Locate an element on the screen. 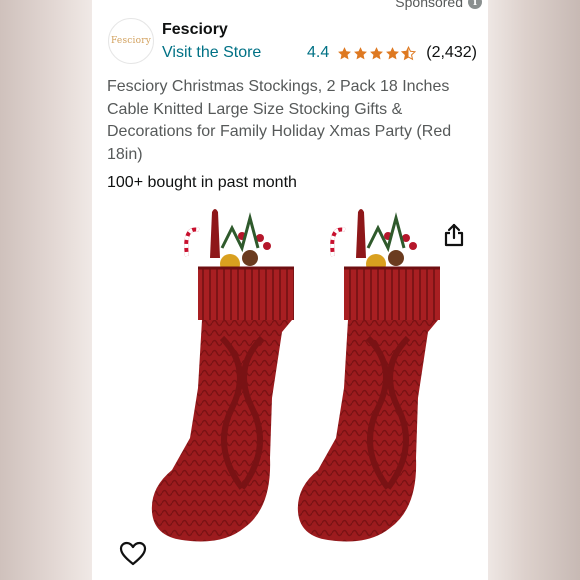 The height and width of the screenshot is (580, 580). stocking-right is located at coordinates (368, 375).